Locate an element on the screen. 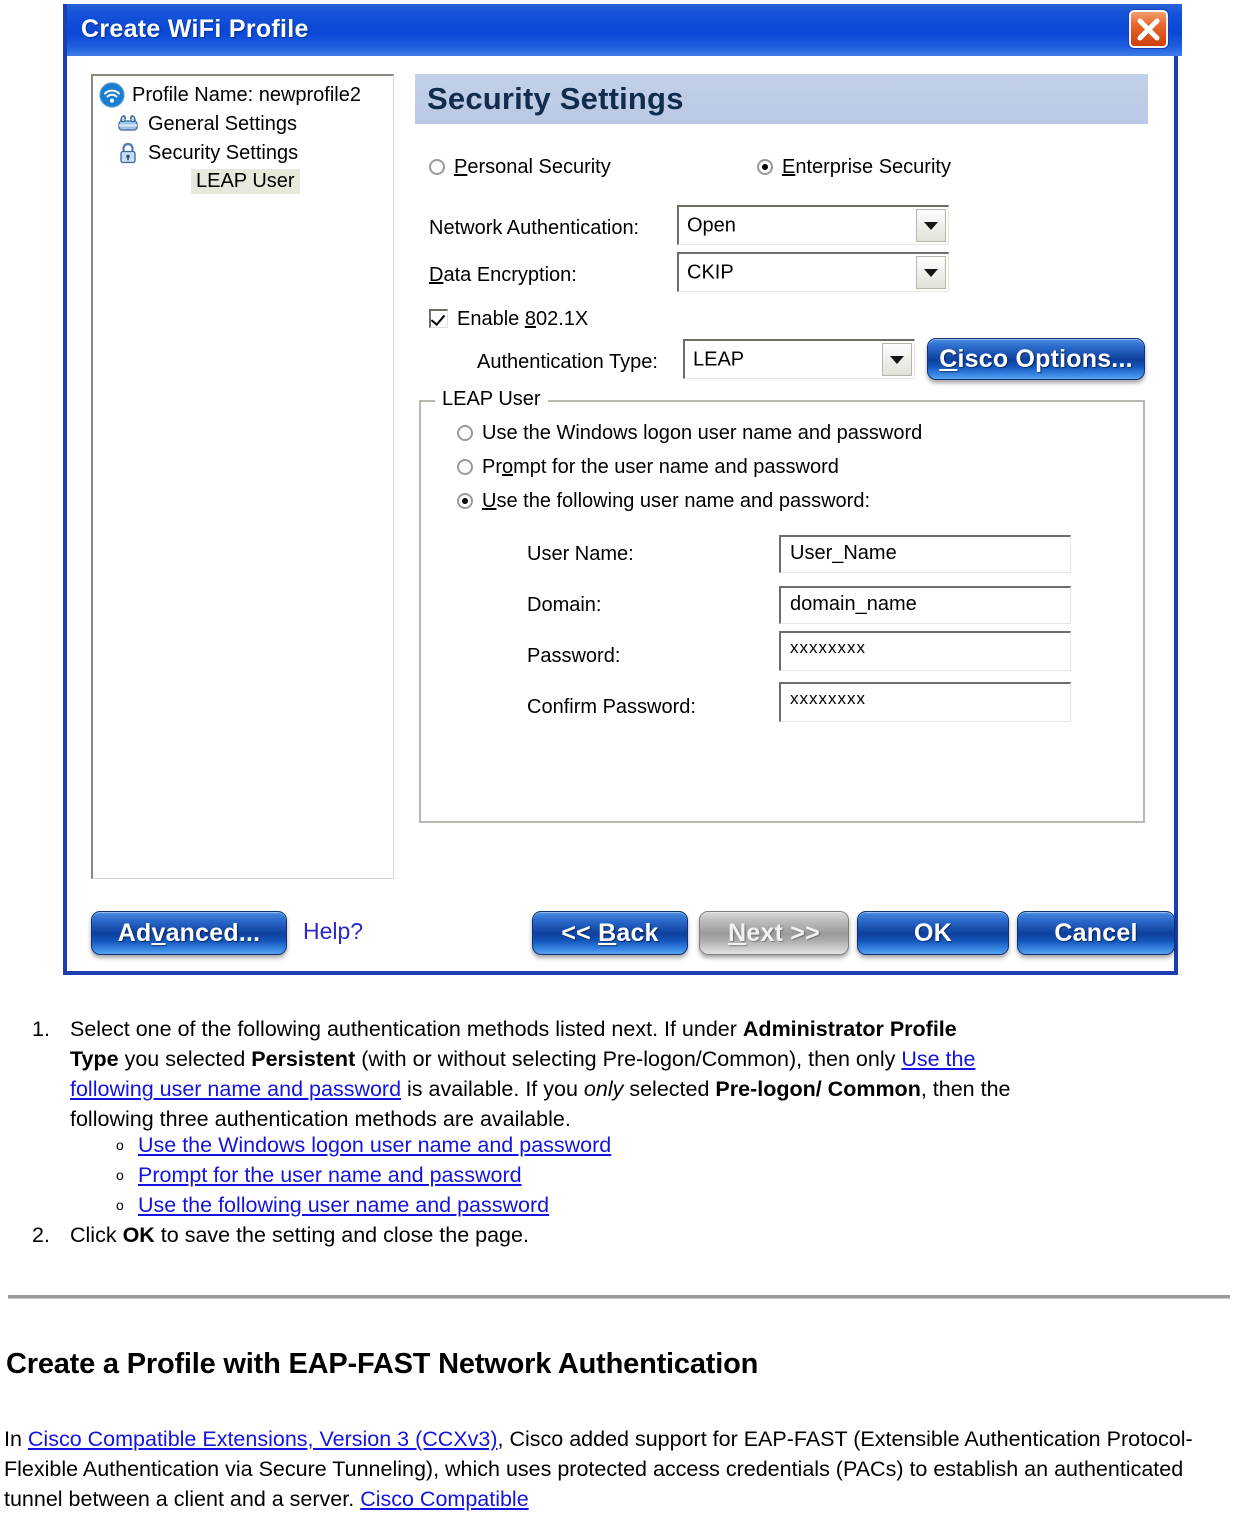  link-use-the-following-user-name-and-password-cont: following user name and password is located at coordinates (235, 1089).